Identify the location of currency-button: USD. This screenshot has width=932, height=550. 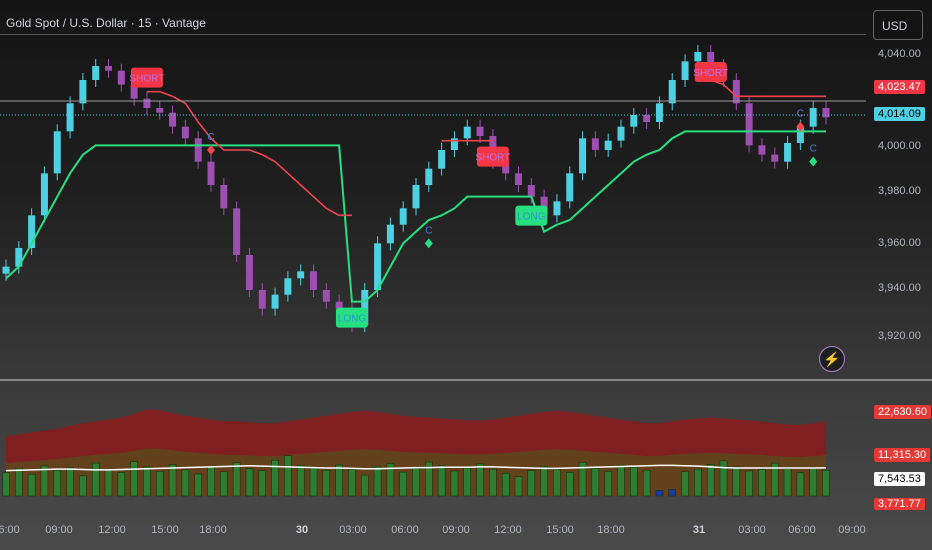
(898, 25).